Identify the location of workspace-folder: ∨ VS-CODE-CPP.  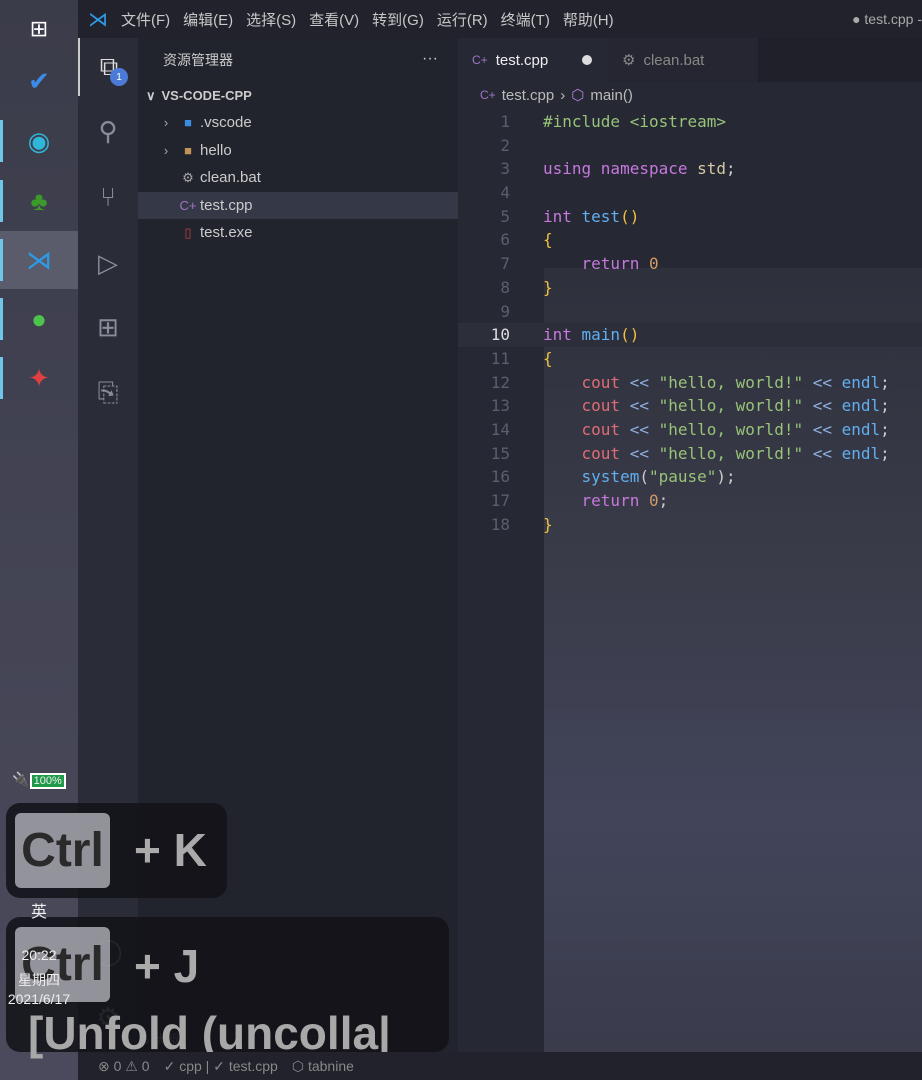
(298, 95).